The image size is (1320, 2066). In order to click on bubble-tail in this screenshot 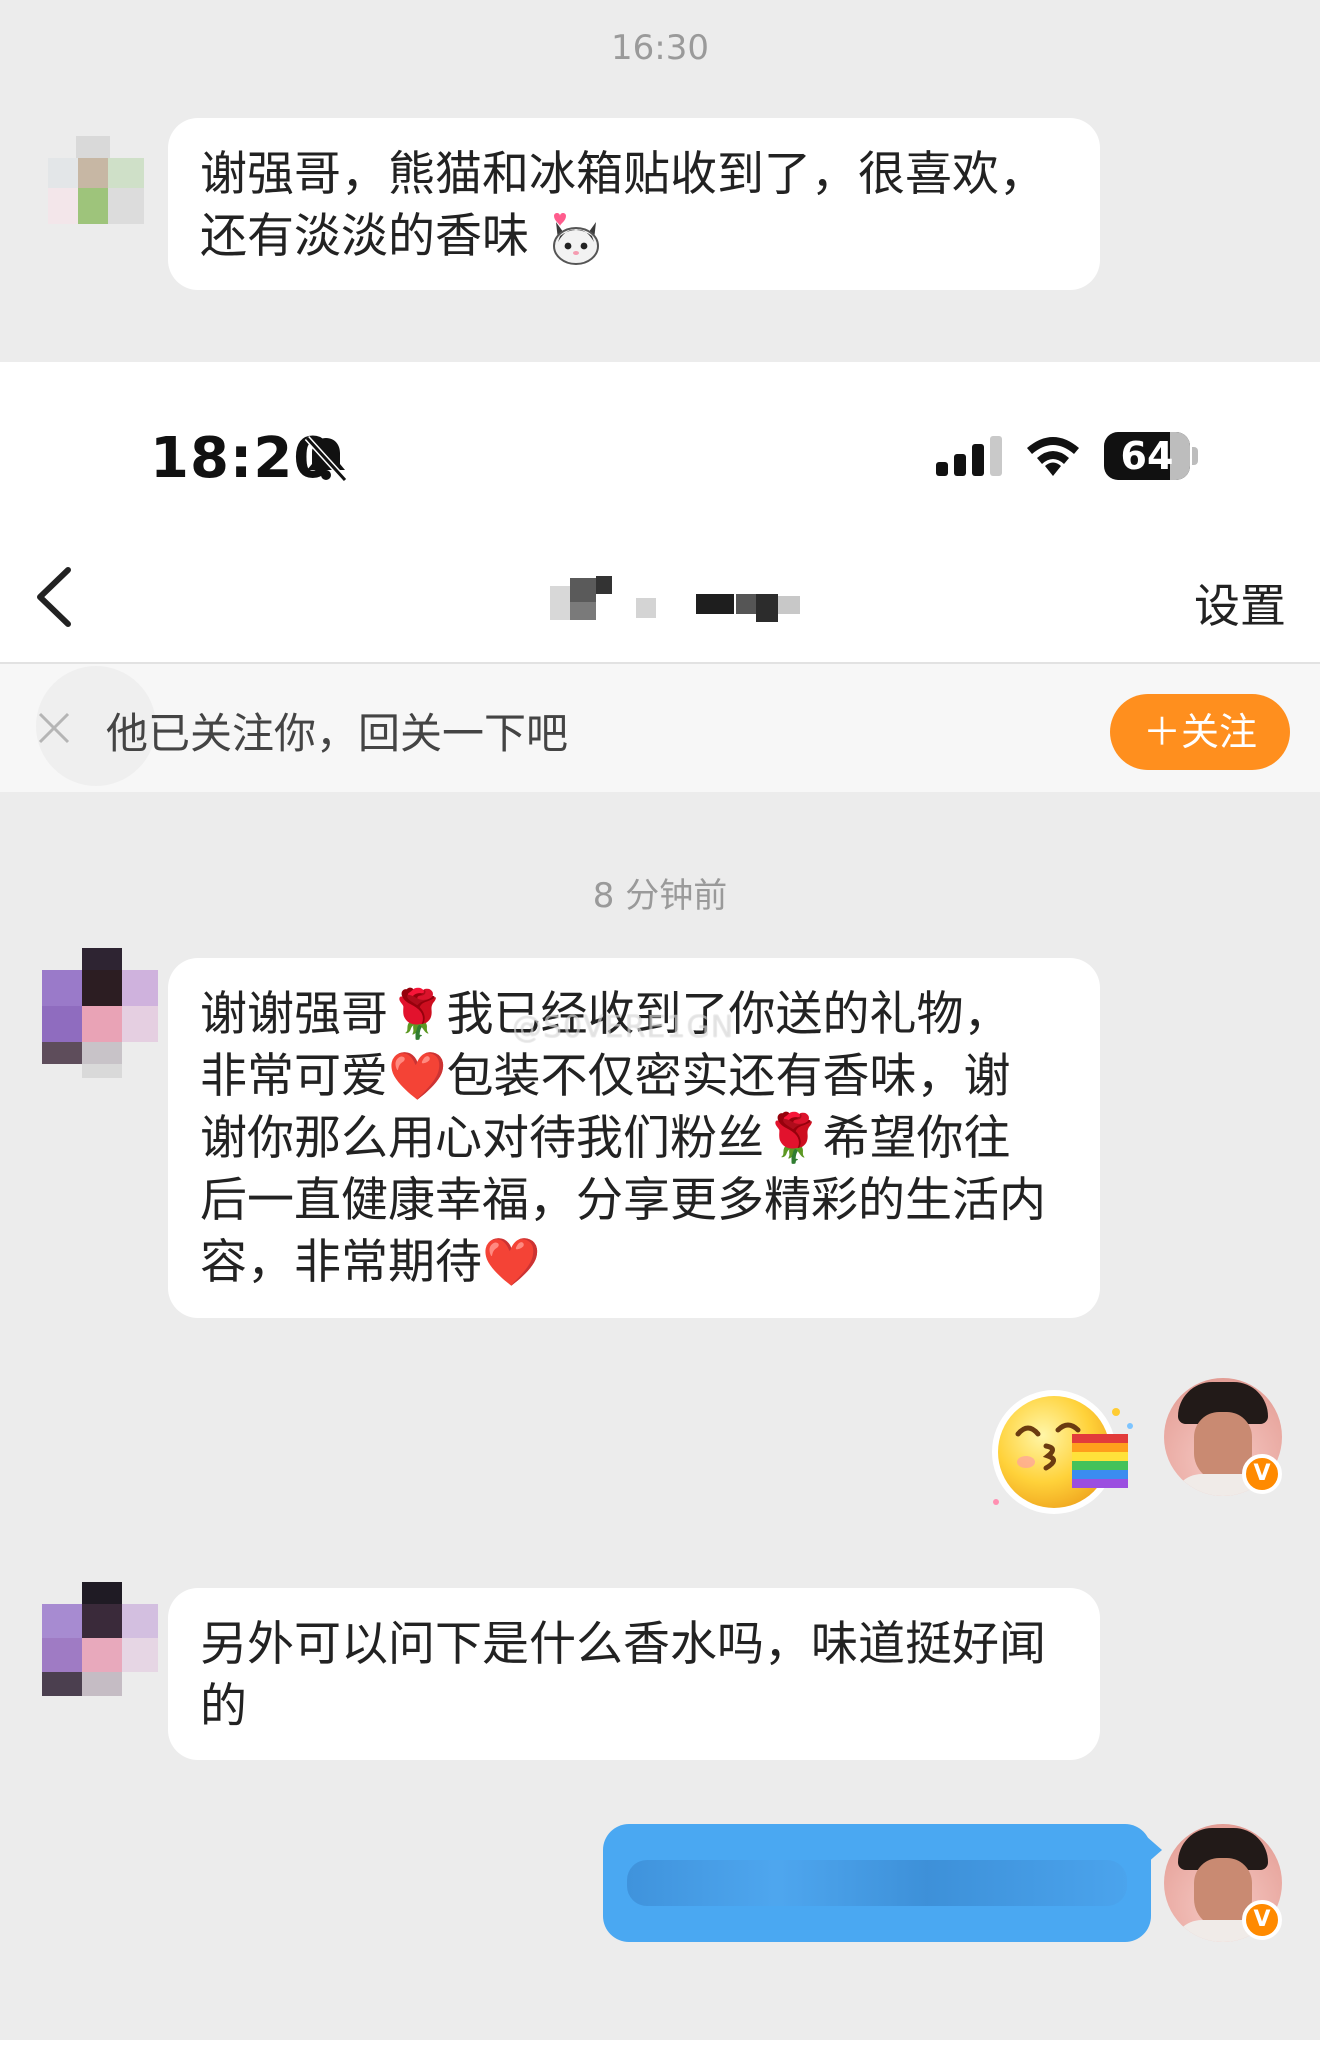, I will do `click(1154, 1850)`.